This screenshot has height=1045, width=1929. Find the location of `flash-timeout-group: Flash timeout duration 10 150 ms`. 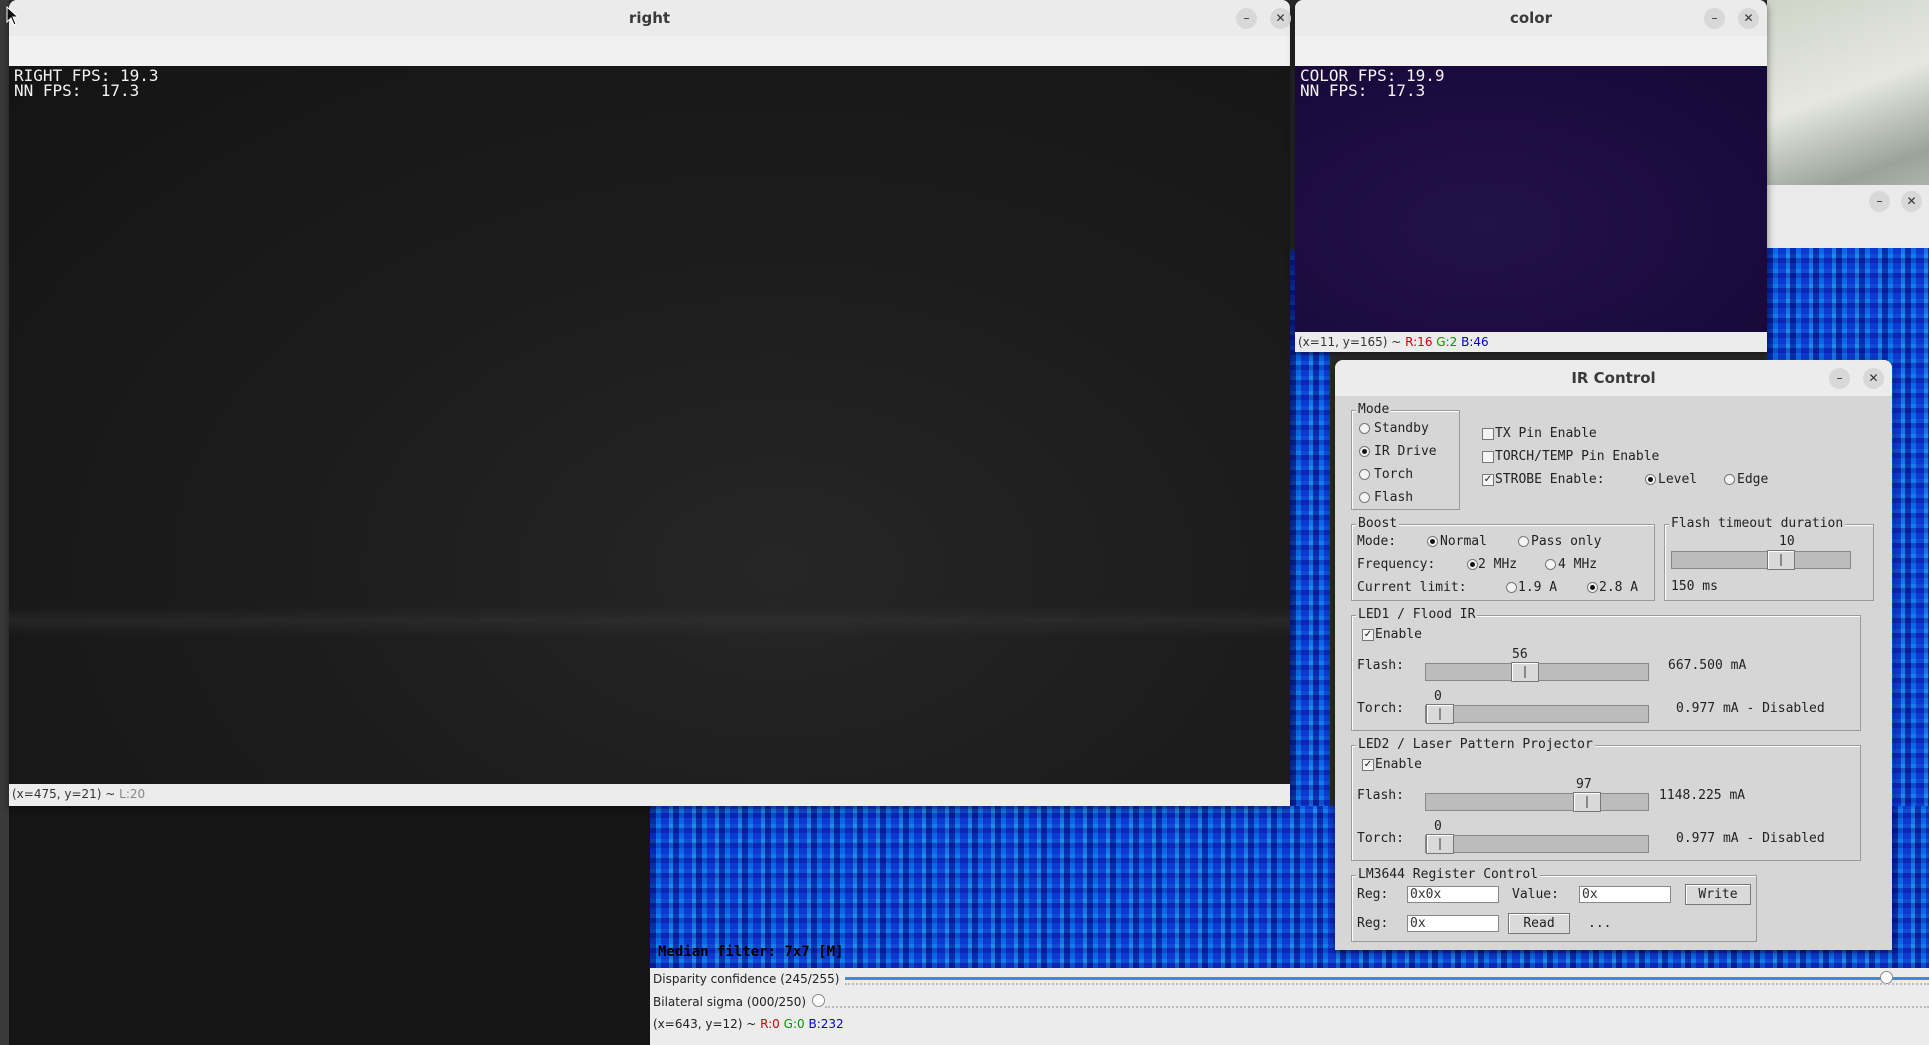

flash-timeout-group: Flash timeout duration 10 150 ms is located at coordinates (1769, 558).